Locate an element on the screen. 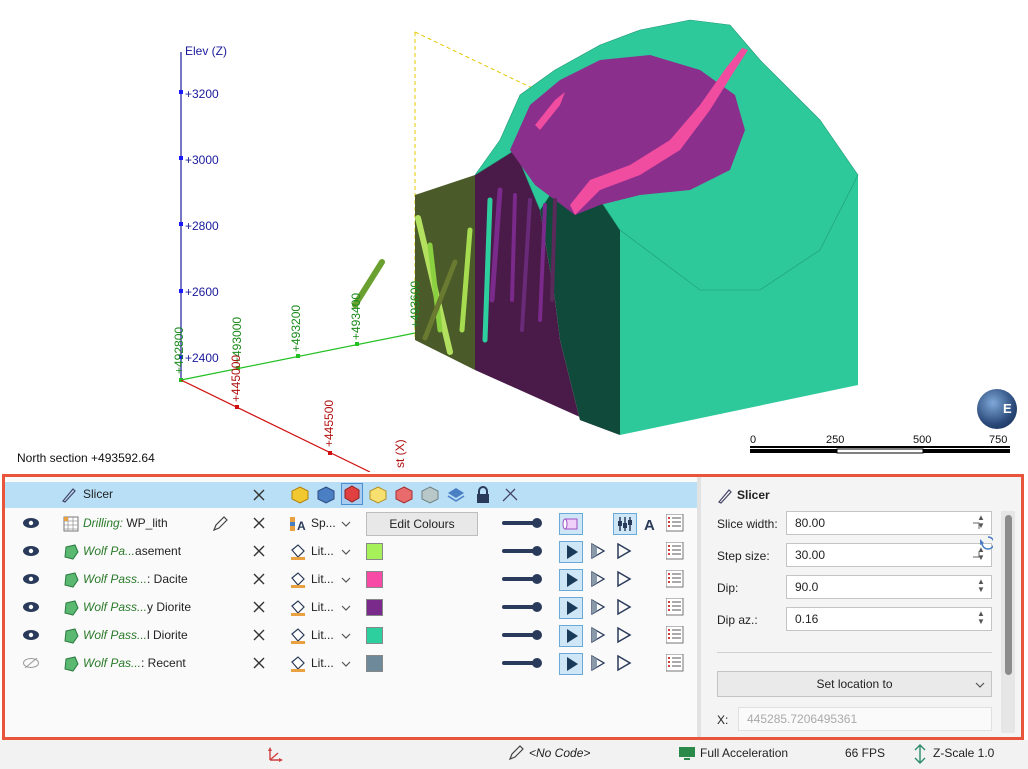 The image size is (1028, 769). dip-value: 90.0 is located at coordinates (807, 587).